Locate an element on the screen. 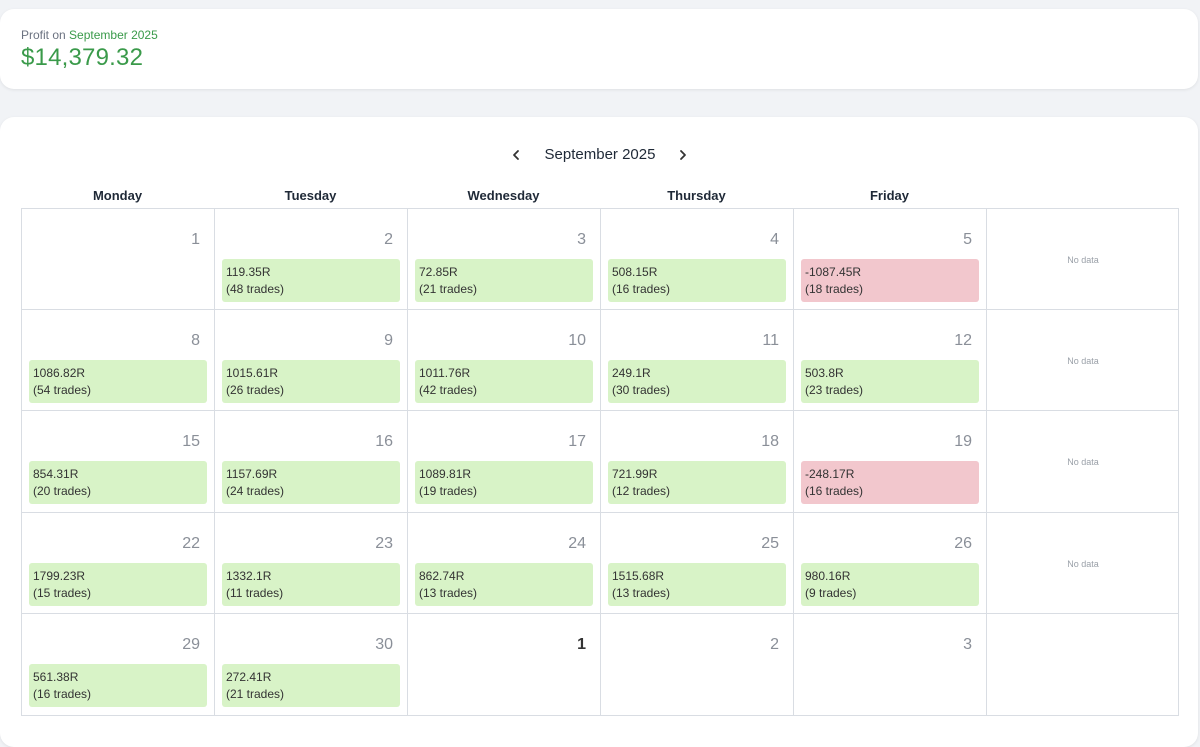  day-trade-count: (12 trades) is located at coordinates (641, 491).